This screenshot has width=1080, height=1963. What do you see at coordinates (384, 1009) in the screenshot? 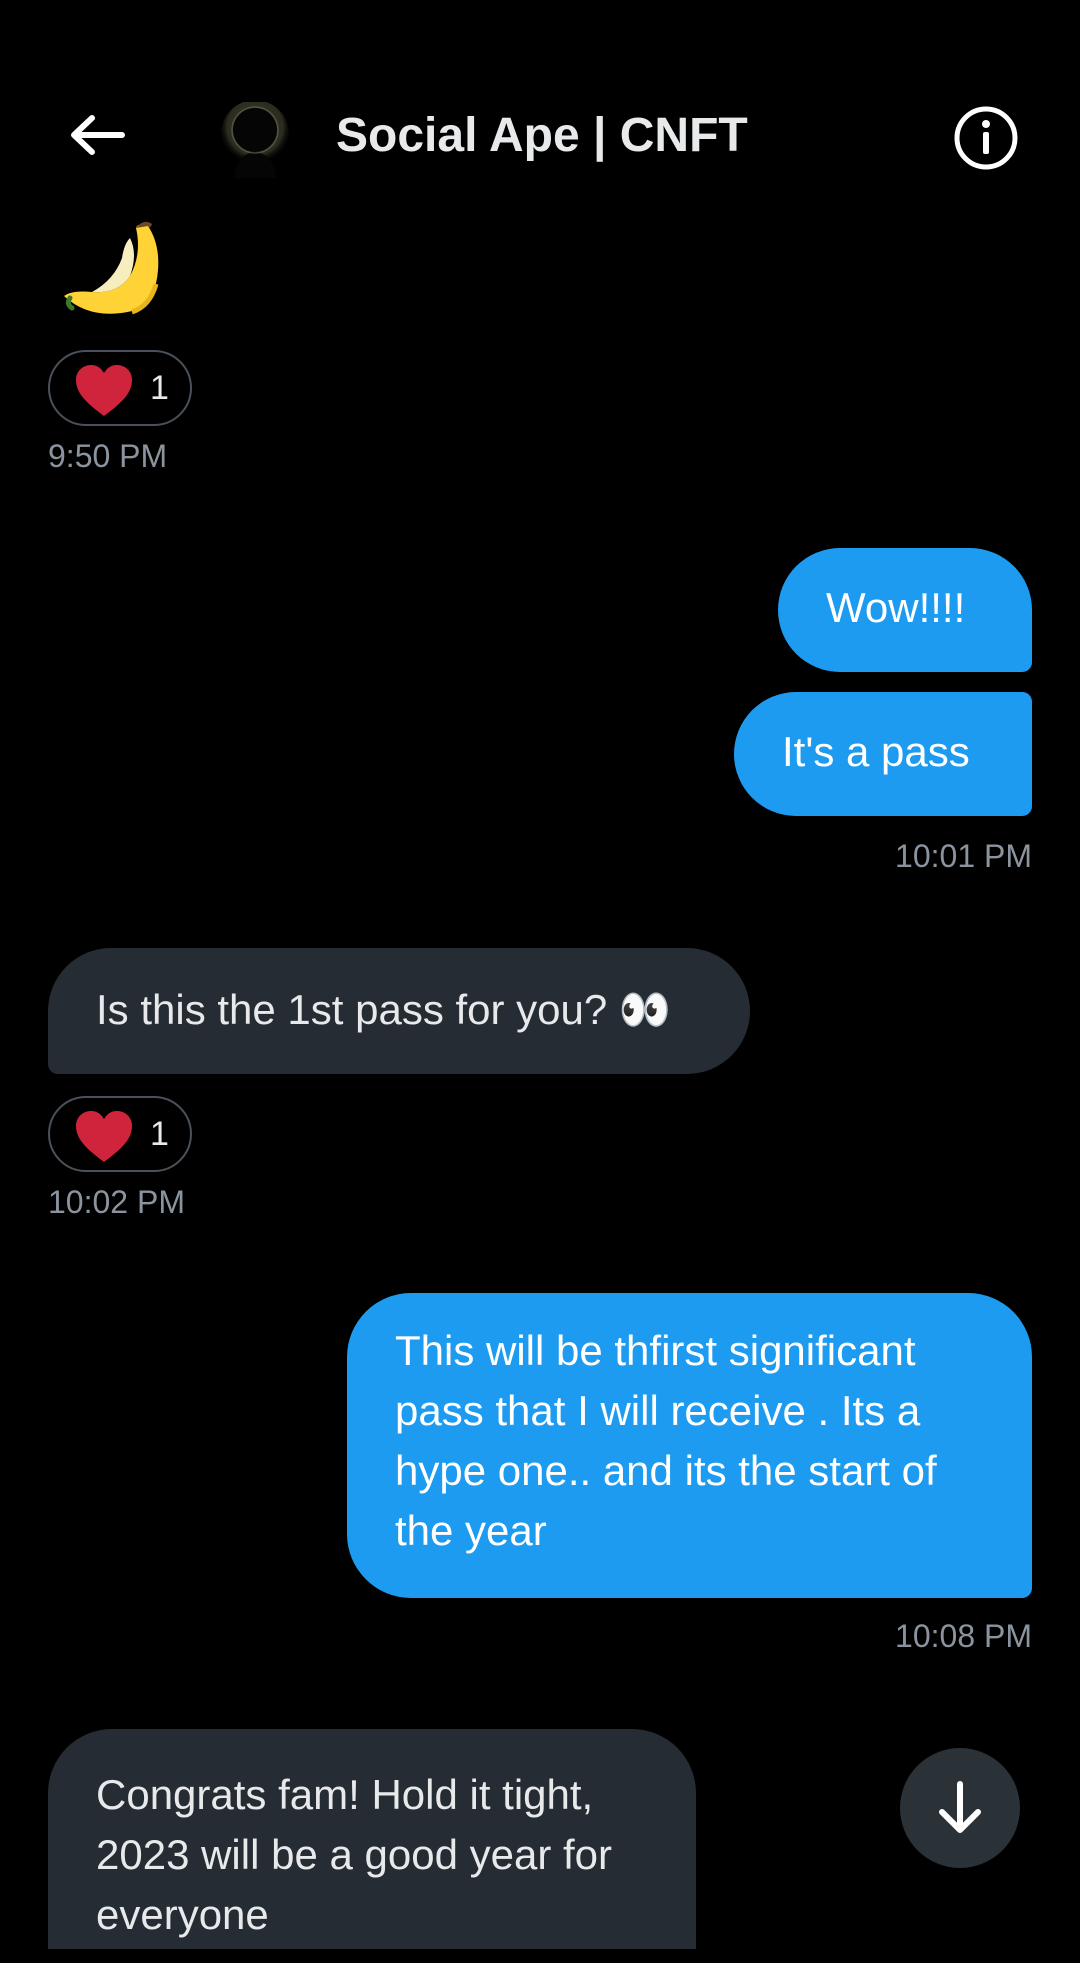
I see `message-text: Is this the 1st pass for you? 👀` at bounding box center [384, 1009].